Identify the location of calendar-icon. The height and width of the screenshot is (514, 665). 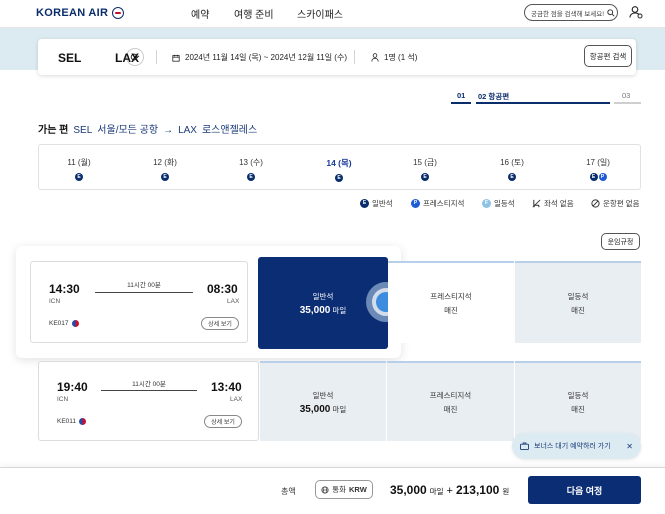
(176, 58).